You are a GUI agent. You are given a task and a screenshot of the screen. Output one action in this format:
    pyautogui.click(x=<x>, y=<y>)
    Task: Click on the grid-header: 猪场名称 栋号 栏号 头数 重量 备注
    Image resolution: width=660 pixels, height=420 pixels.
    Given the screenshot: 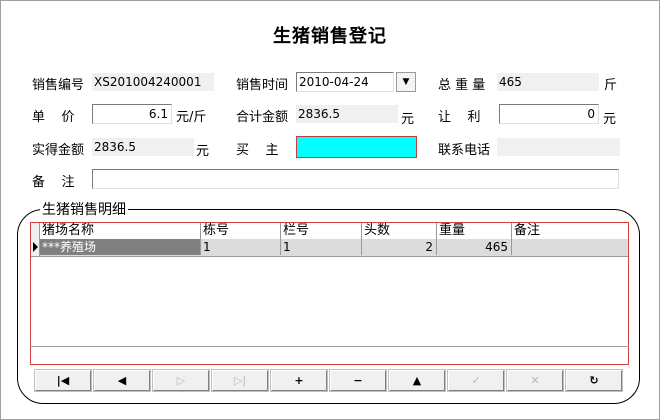 What is the action you would take?
    pyautogui.click(x=329, y=231)
    